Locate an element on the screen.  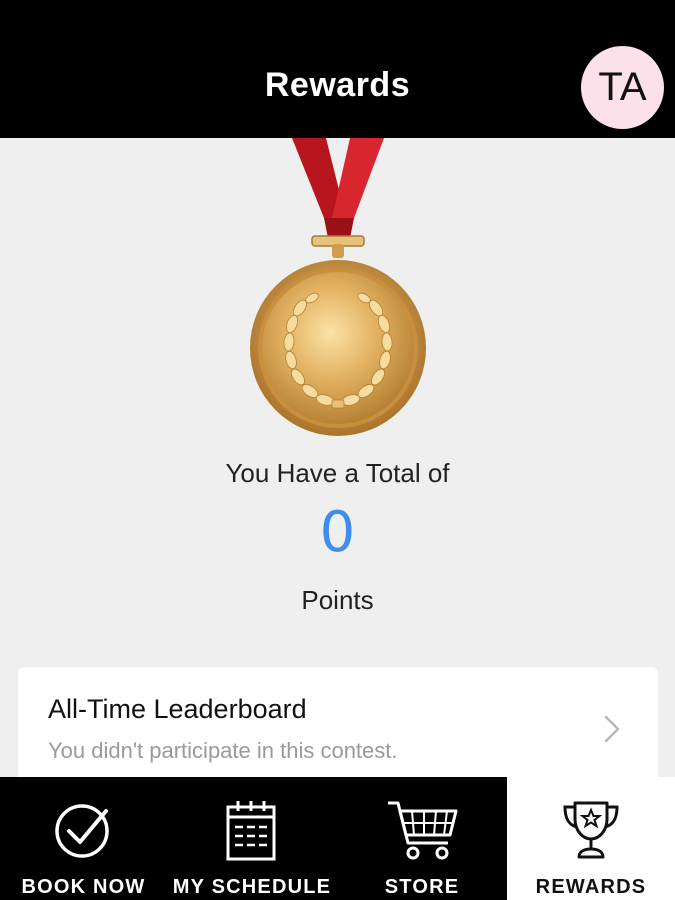
page-title: Rewards is located at coordinates (337, 85).